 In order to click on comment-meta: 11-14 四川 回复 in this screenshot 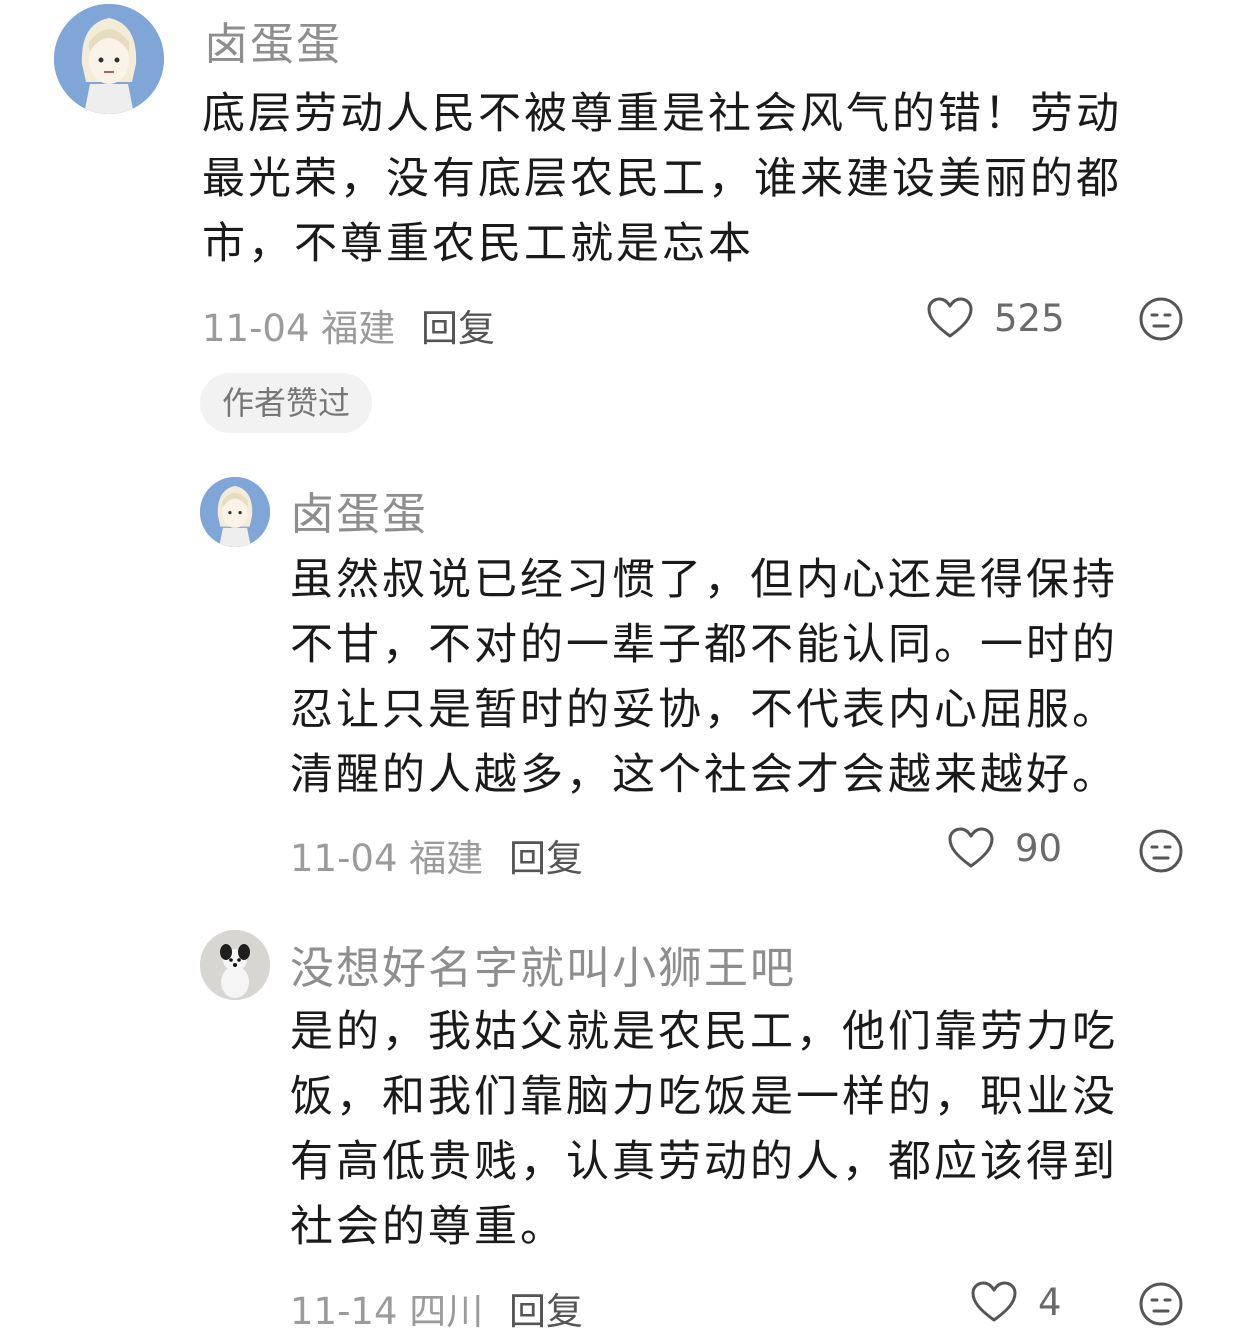, I will do `click(436, 1308)`.